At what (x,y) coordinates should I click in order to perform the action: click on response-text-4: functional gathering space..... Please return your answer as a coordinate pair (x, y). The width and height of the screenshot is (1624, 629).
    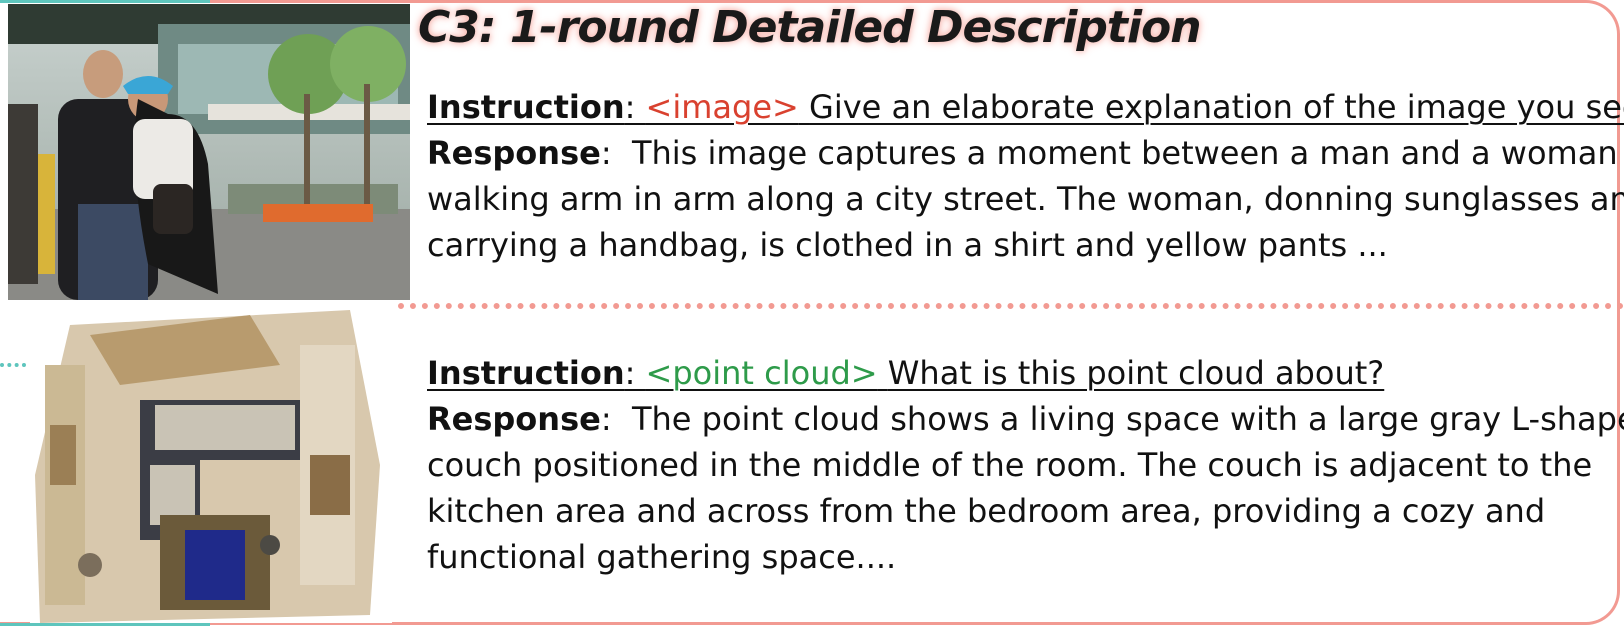
    Looking at the image, I should click on (662, 557).